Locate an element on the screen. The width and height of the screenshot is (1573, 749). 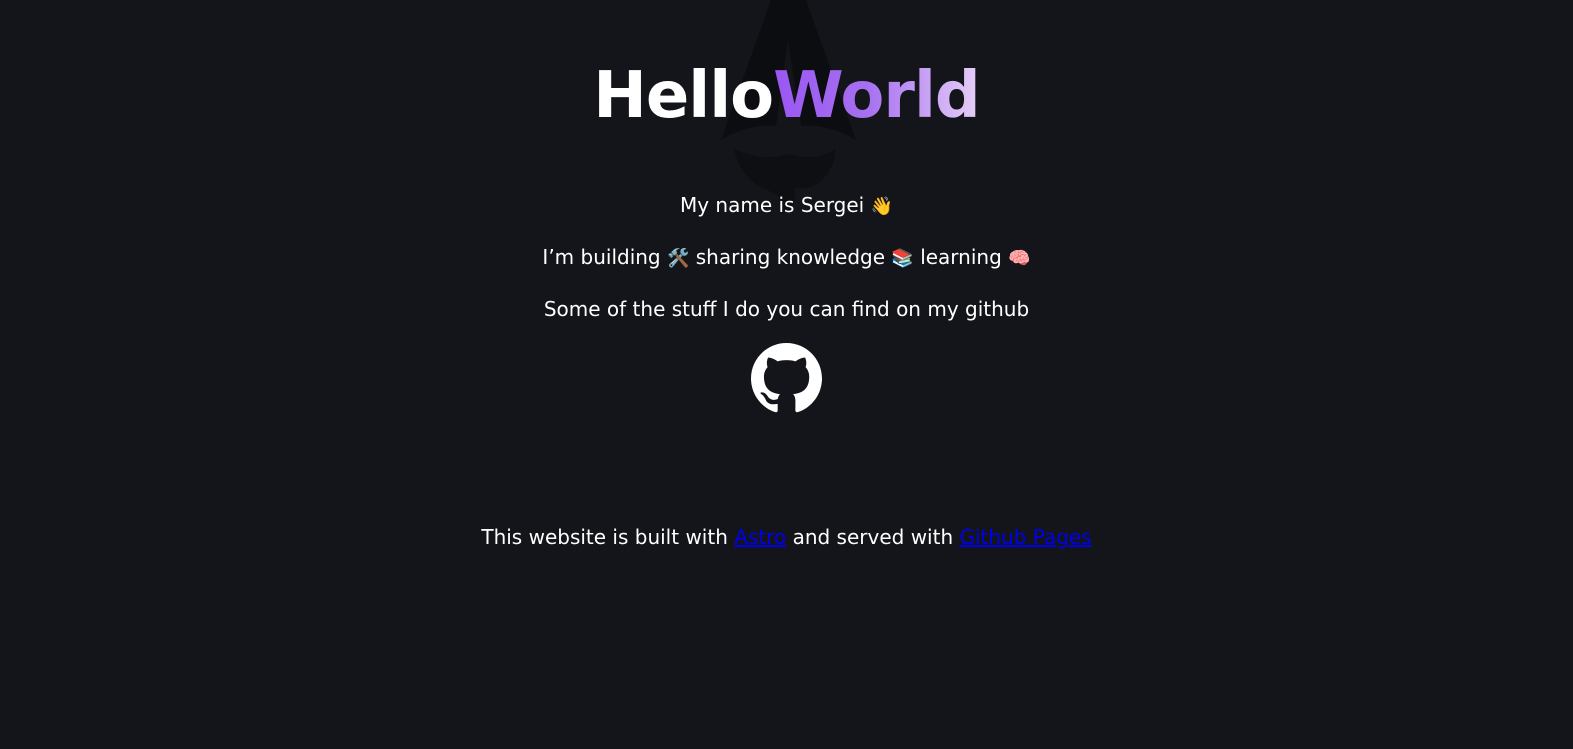
learning-text: learning is located at coordinates (961, 257).